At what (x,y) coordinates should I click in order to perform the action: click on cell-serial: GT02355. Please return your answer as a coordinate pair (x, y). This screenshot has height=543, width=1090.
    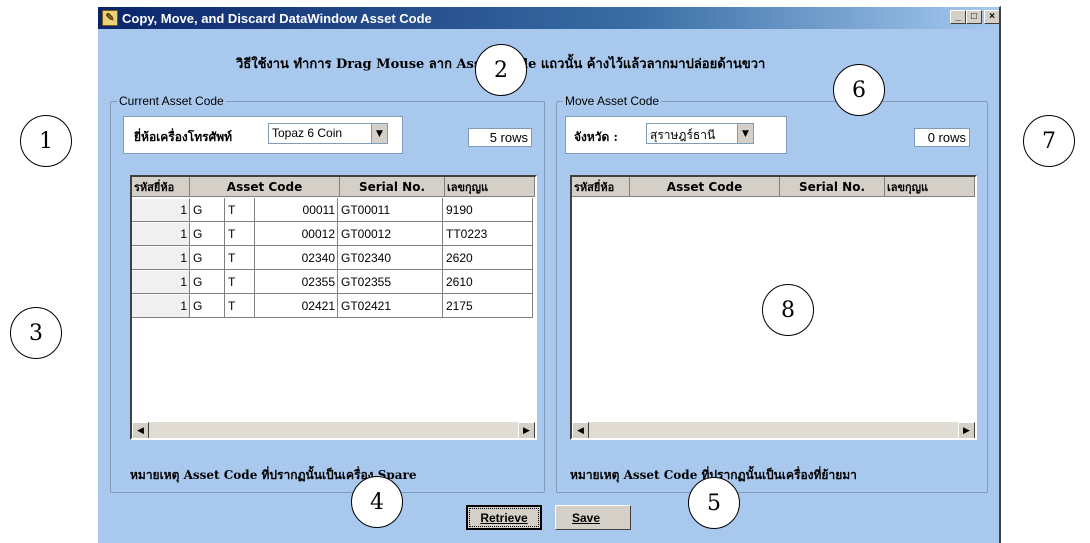
    Looking at the image, I should click on (390, 282).